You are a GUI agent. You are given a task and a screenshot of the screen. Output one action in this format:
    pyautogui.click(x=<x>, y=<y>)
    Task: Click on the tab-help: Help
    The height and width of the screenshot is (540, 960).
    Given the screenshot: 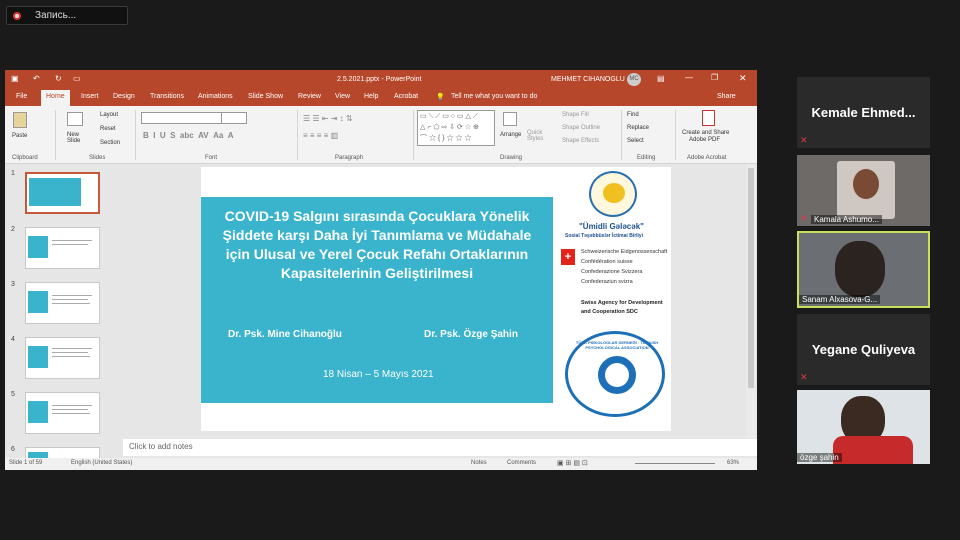 What is the action you would take?
    pyautogui.click(x=371, y=96)
    